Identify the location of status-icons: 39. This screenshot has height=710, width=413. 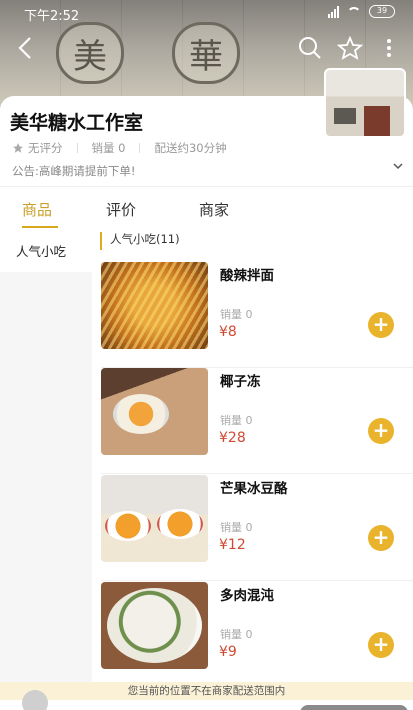
(361, 11).